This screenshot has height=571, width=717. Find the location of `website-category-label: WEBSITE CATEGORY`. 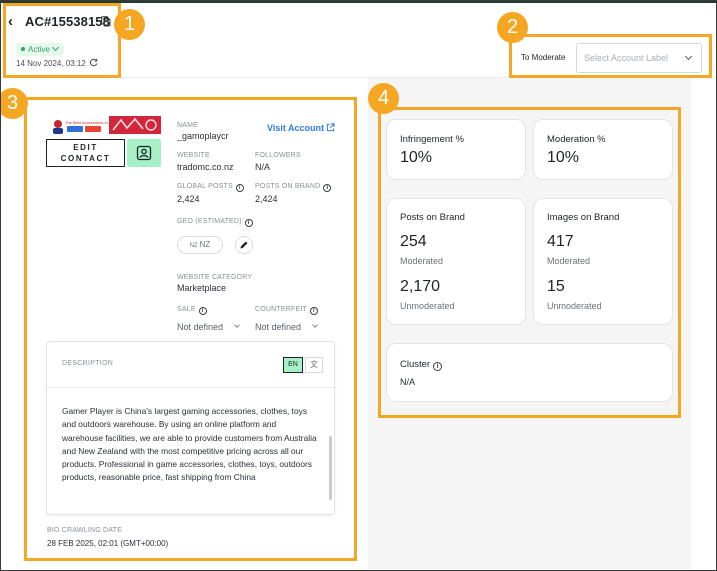

website-category-label: WEBSITE CATEGORY is located at coordinates (215, 277).